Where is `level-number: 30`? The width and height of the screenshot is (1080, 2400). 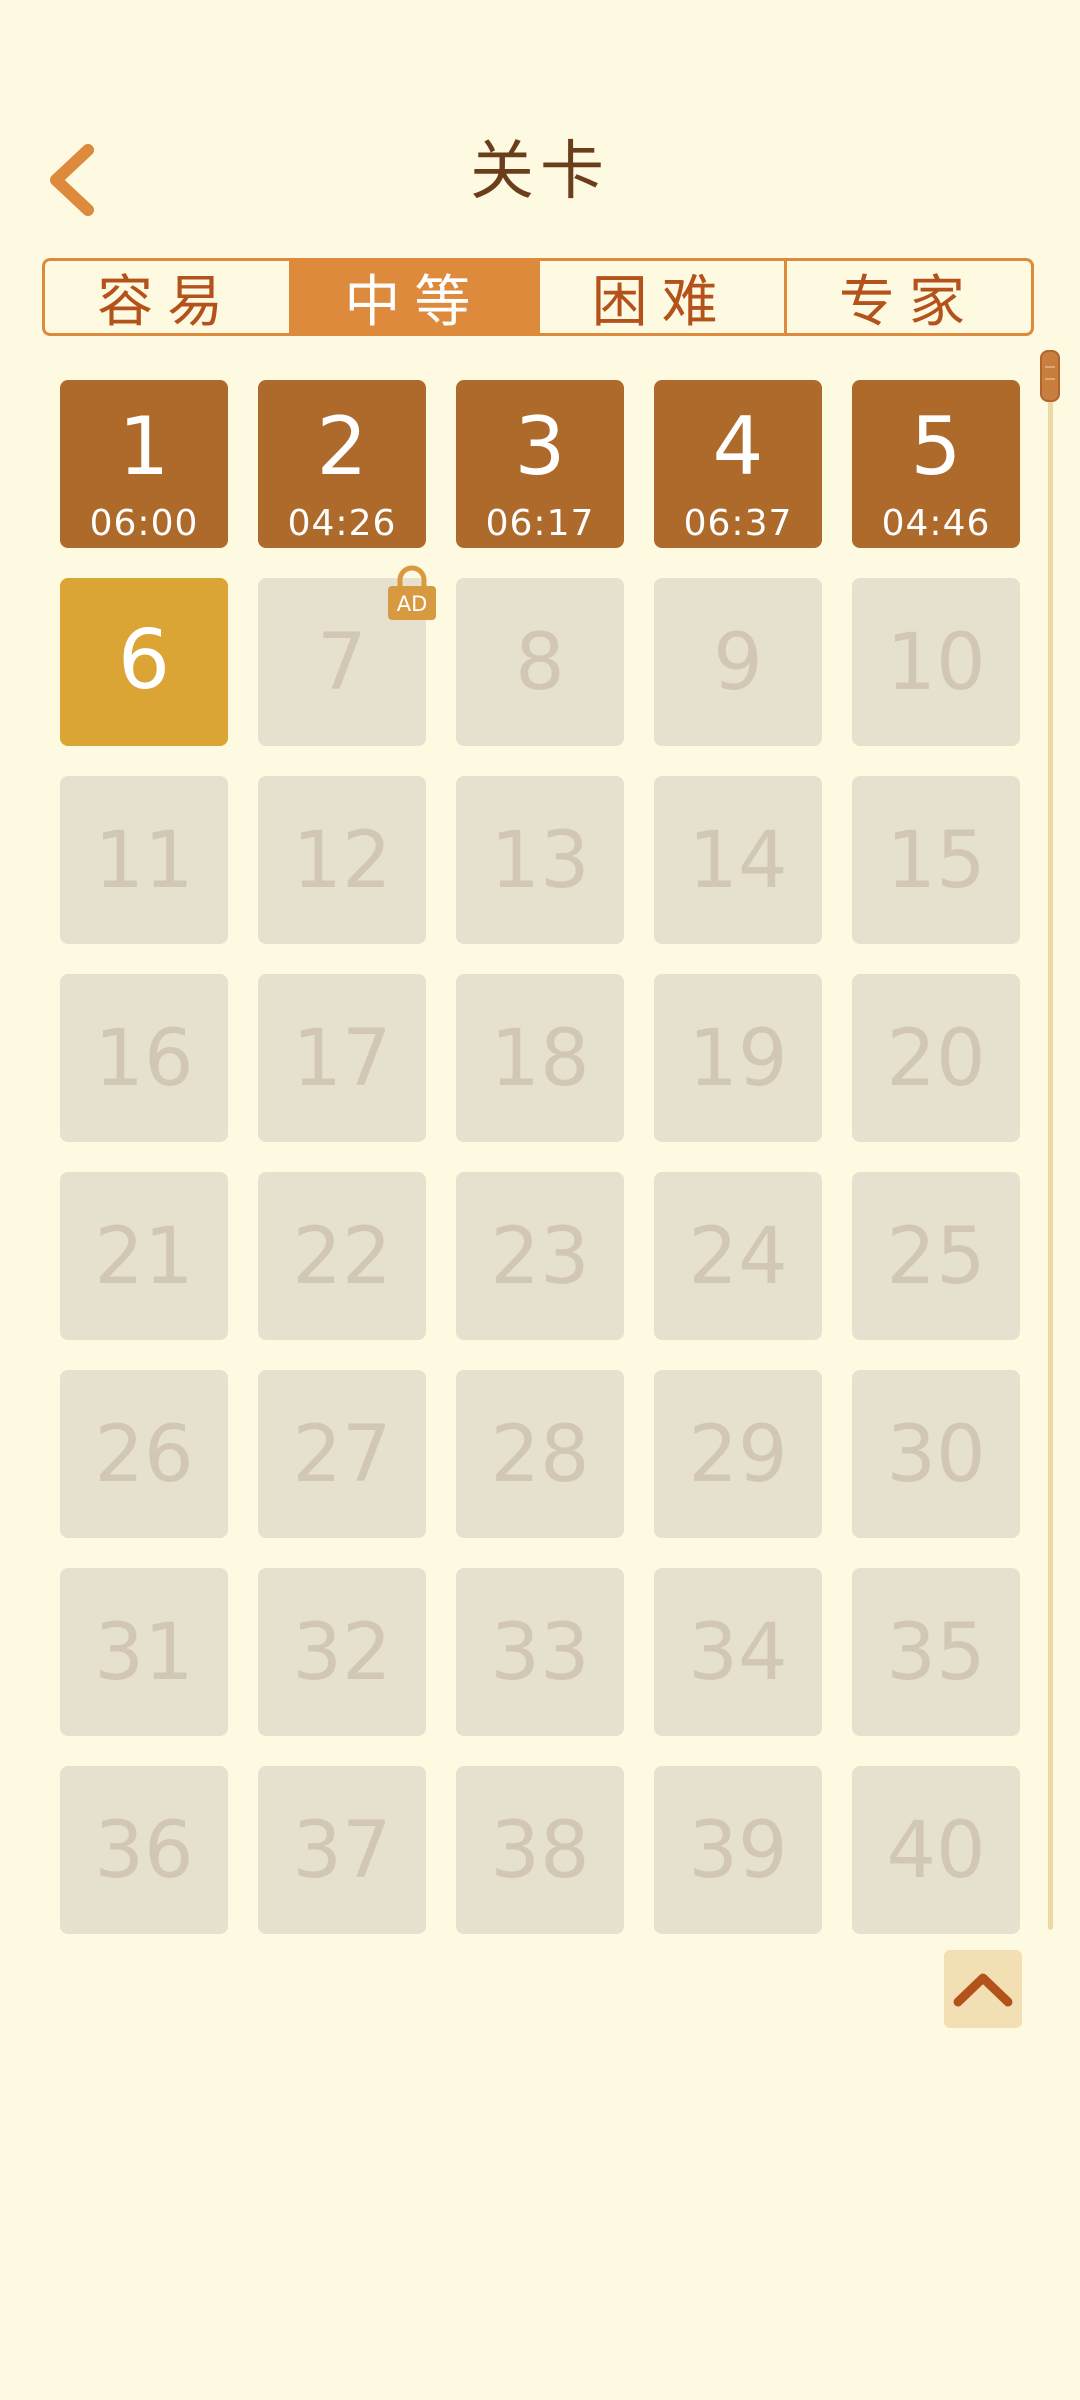
level-number: 30 is located at coordinates (936, 1455).